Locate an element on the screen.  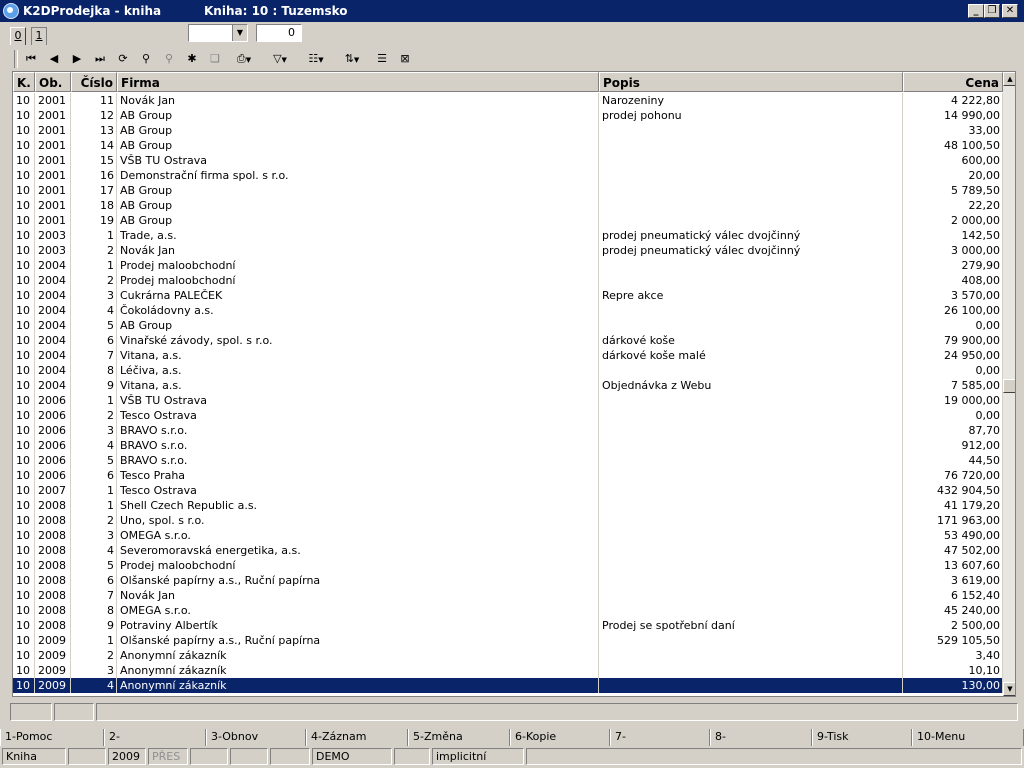
cell-cislo: 15 is located at coordinates (94, 160).